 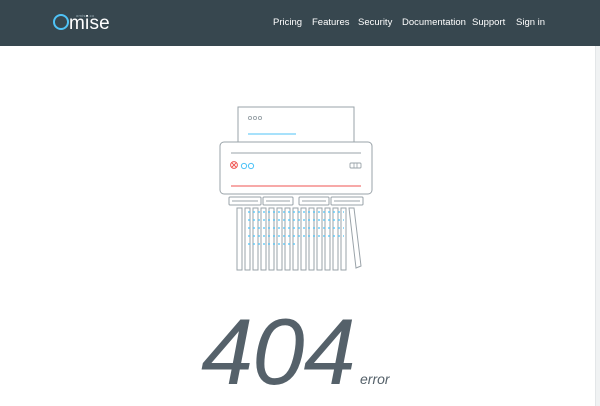 I want to click on error-code: 404, so click(x=278, y=351).